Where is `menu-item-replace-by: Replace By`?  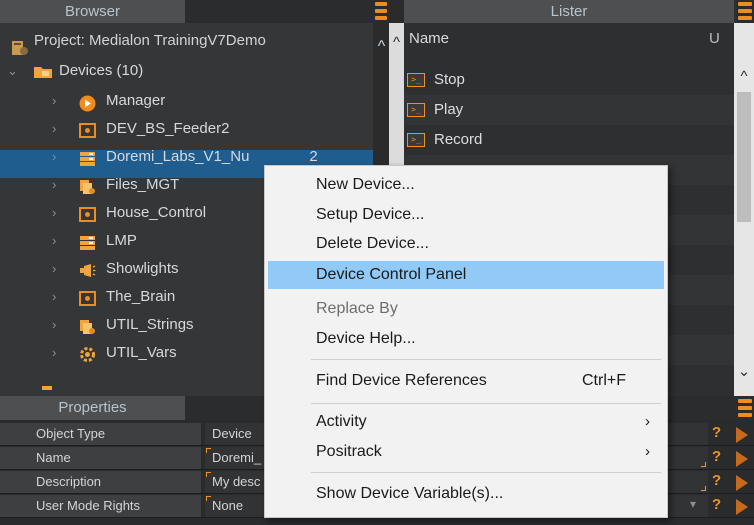 menu-item-replace-by: Replace By is located at coordinates (357, 308).